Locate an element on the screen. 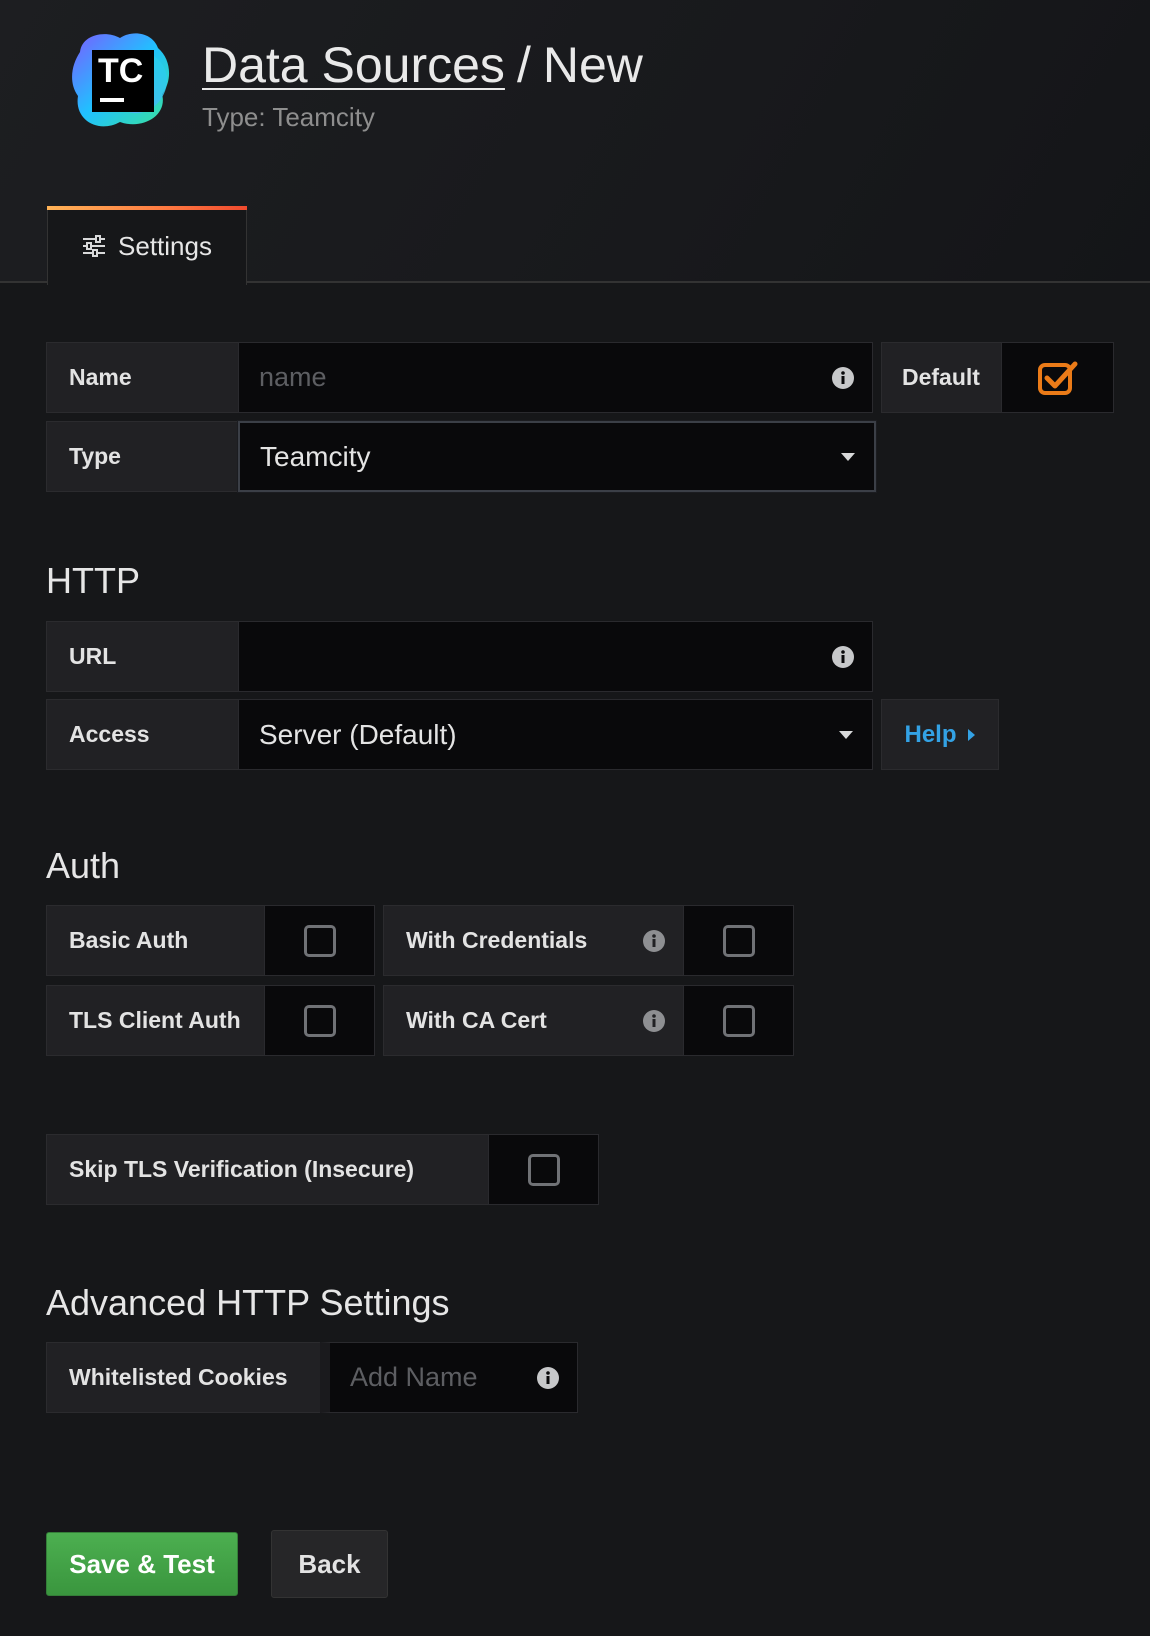 Image resolution: width=1150 pixels, height=1636 pixels. skip-tls-checkbox-cell is located at coordinates (543, 1169).